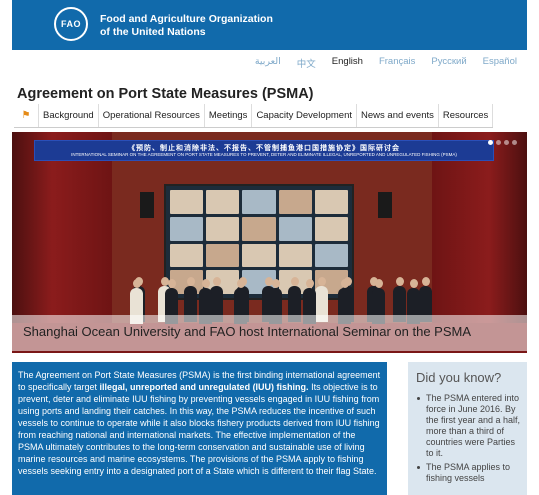 The height and width of the screenshot is (495, 539). What do you see at coordinates (186, 19) in the screenshot?
I see `organization-name-line1: Food and Agriculture Organization` at bounding box center [186, 19].